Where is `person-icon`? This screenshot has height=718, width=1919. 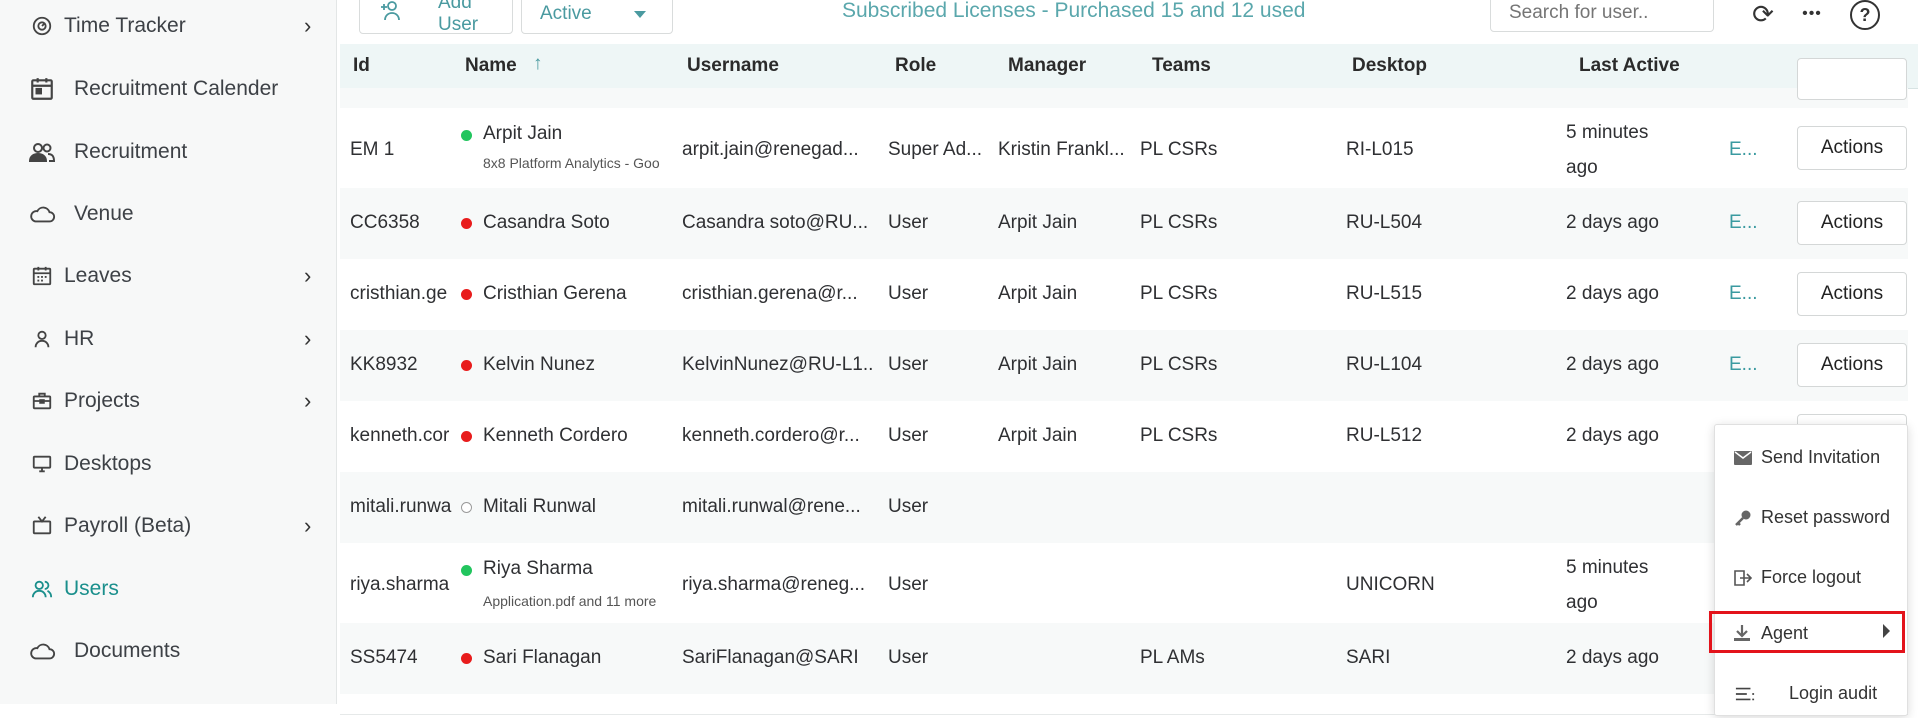
person-icon is located at coordinates (42, 339).